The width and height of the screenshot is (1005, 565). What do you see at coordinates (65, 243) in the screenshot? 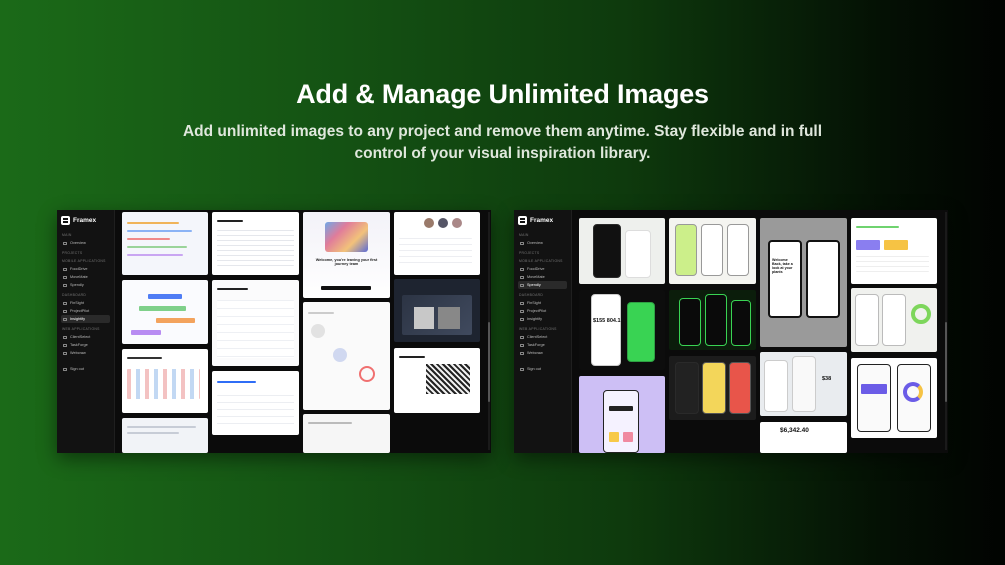
I see `home-icon` at bounding box center [65, 243].